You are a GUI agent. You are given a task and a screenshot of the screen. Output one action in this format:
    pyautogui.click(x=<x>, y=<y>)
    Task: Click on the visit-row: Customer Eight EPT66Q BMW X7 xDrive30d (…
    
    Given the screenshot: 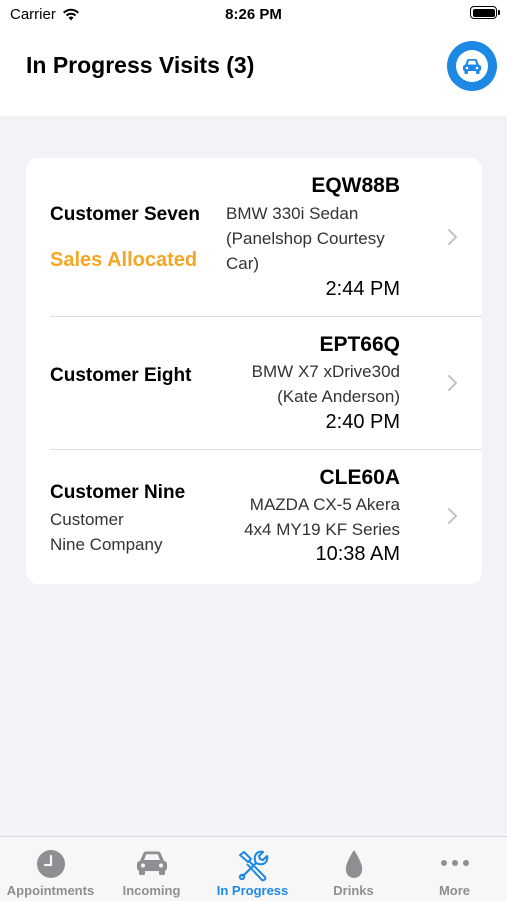 What is the action you would take?
    pyautogui.click(x=254, y=383)
    